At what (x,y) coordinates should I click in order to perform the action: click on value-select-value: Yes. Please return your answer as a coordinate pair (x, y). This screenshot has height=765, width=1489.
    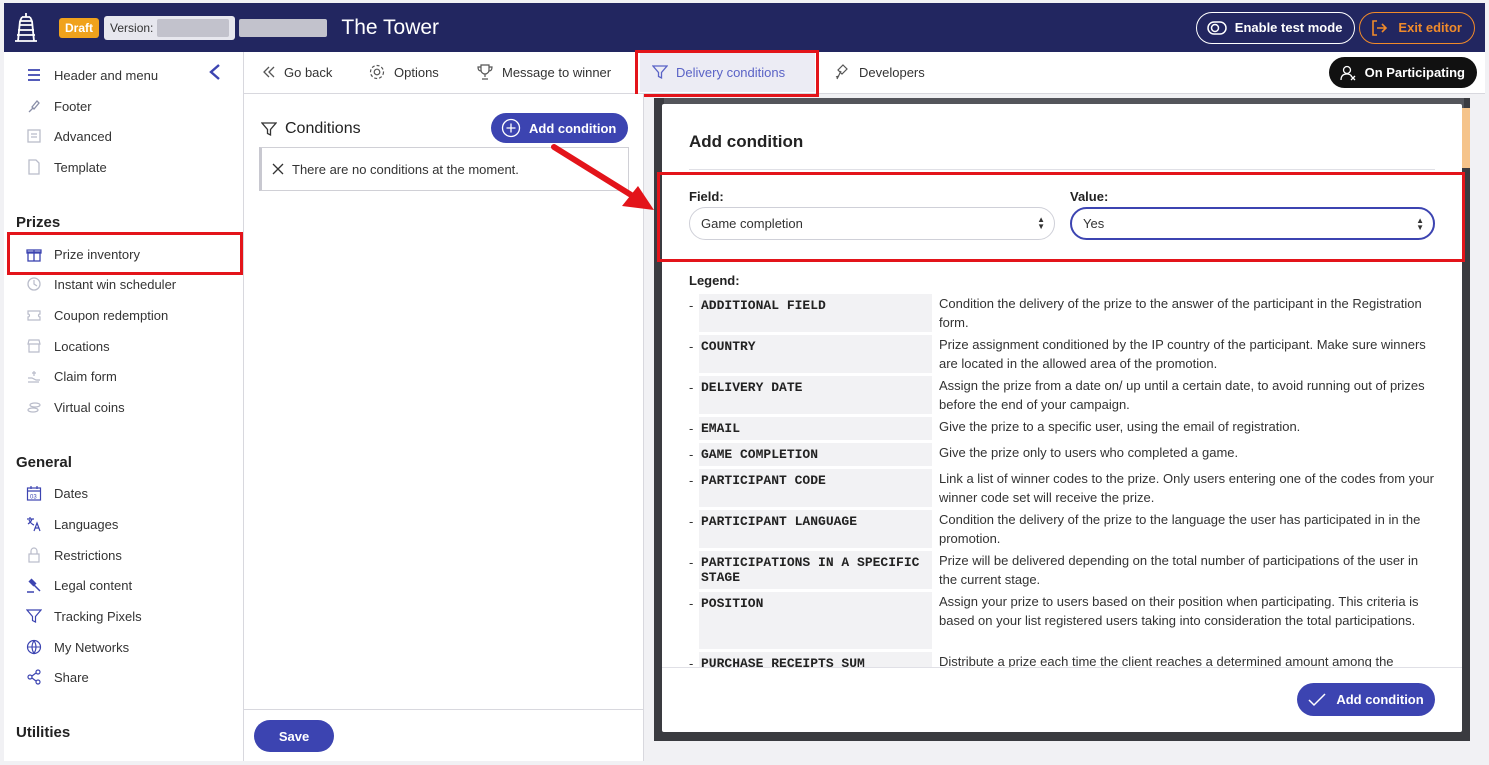
    Looking at the image, I should click on (1094, 223).